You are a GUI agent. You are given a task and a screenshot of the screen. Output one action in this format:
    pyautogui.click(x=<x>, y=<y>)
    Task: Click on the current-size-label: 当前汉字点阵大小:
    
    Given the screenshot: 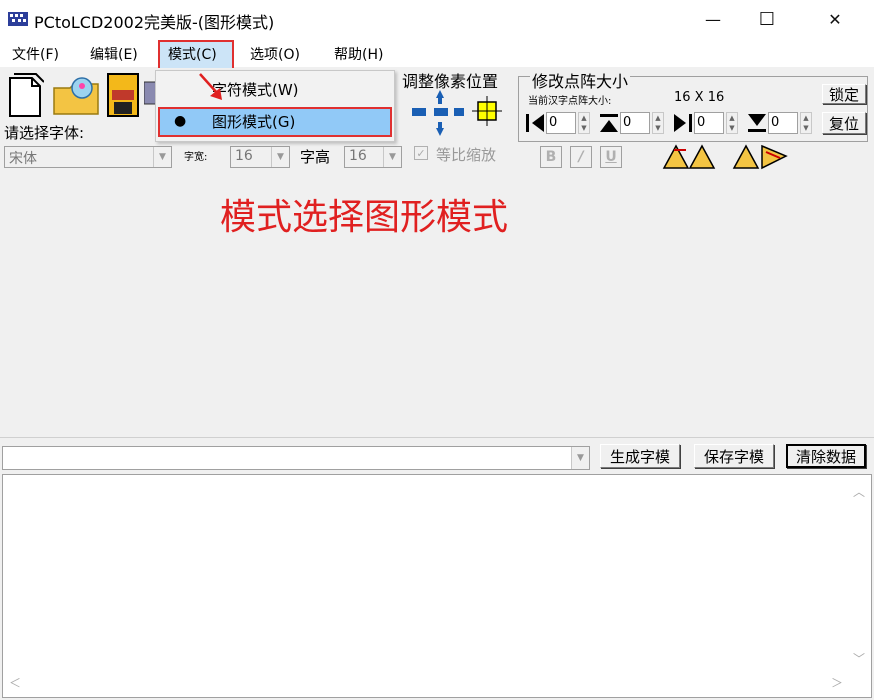 What is the action you would take?
    pyautogui.click(x=570, y=101)
    